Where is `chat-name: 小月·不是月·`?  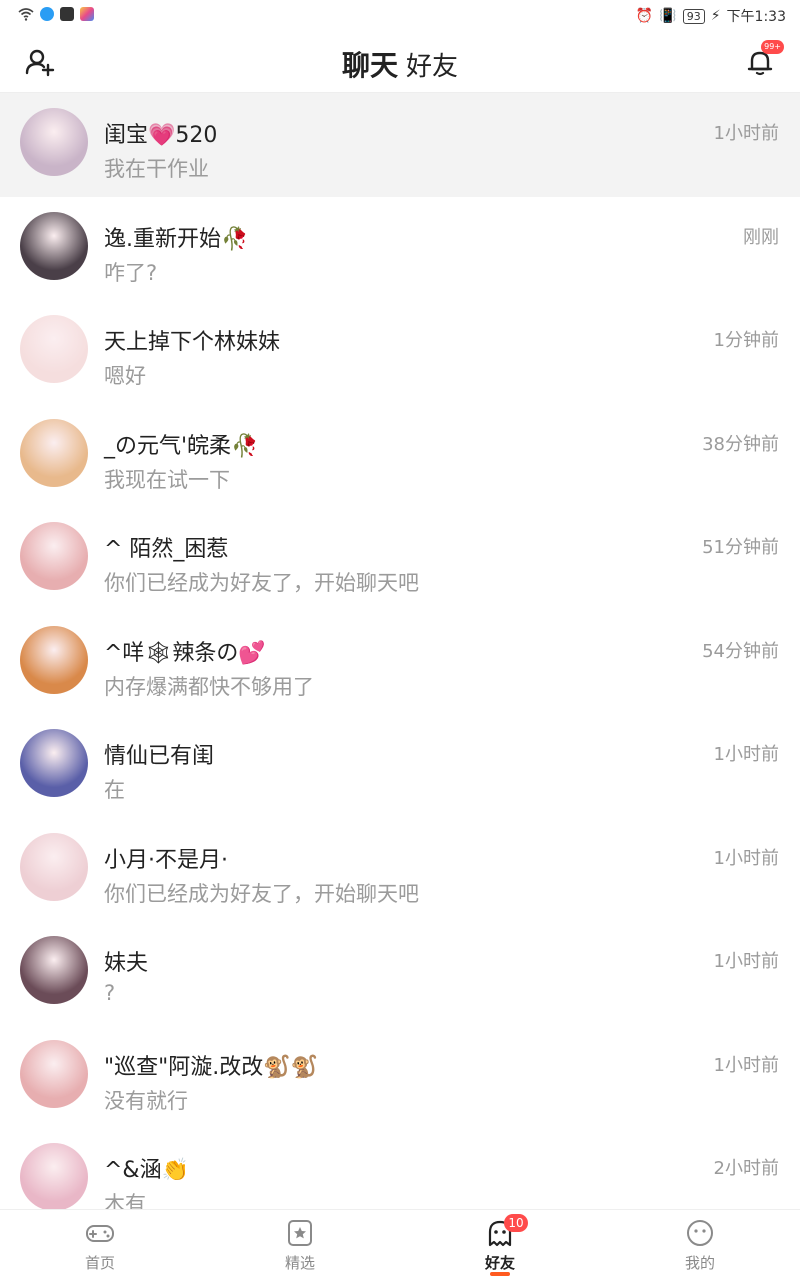 chat-name: 小月·不是月· is located at coordinates (166, 860).